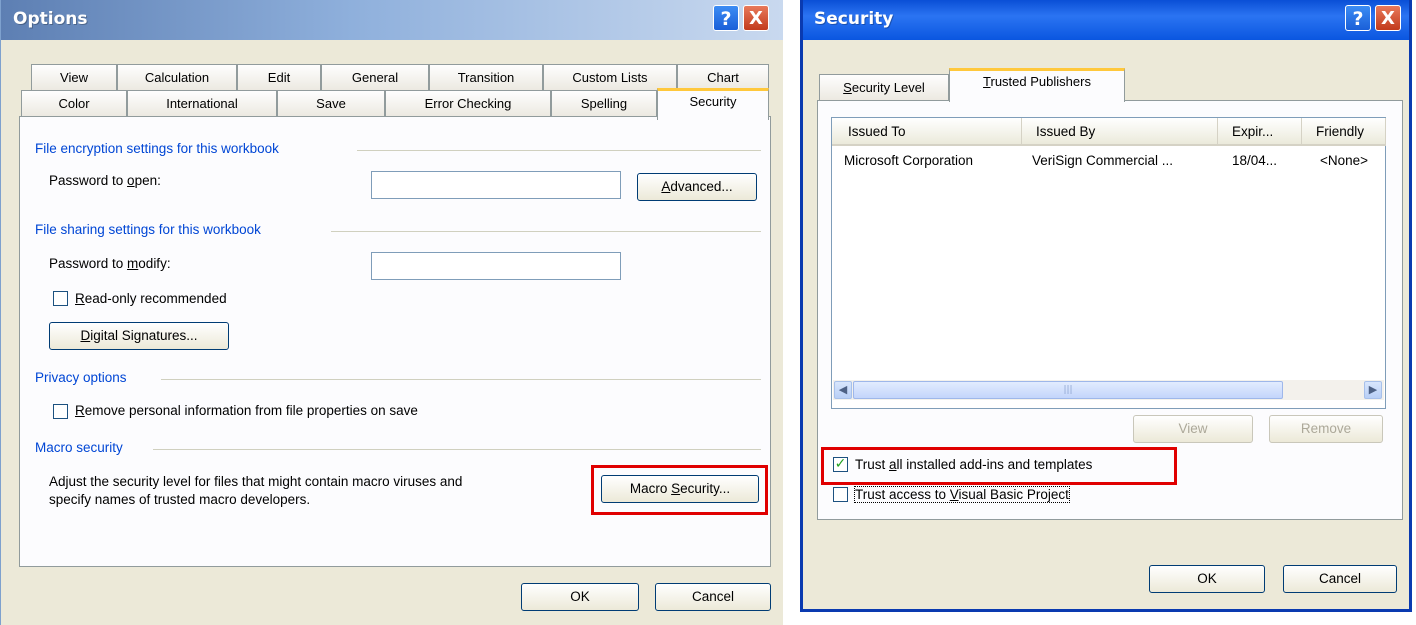 The image size is (1416, 625). What do you see at coordinates (610, 77) in the screenshot?
I see `tab-custom-lists: Custom Lists` at bounding box center [610, 77].